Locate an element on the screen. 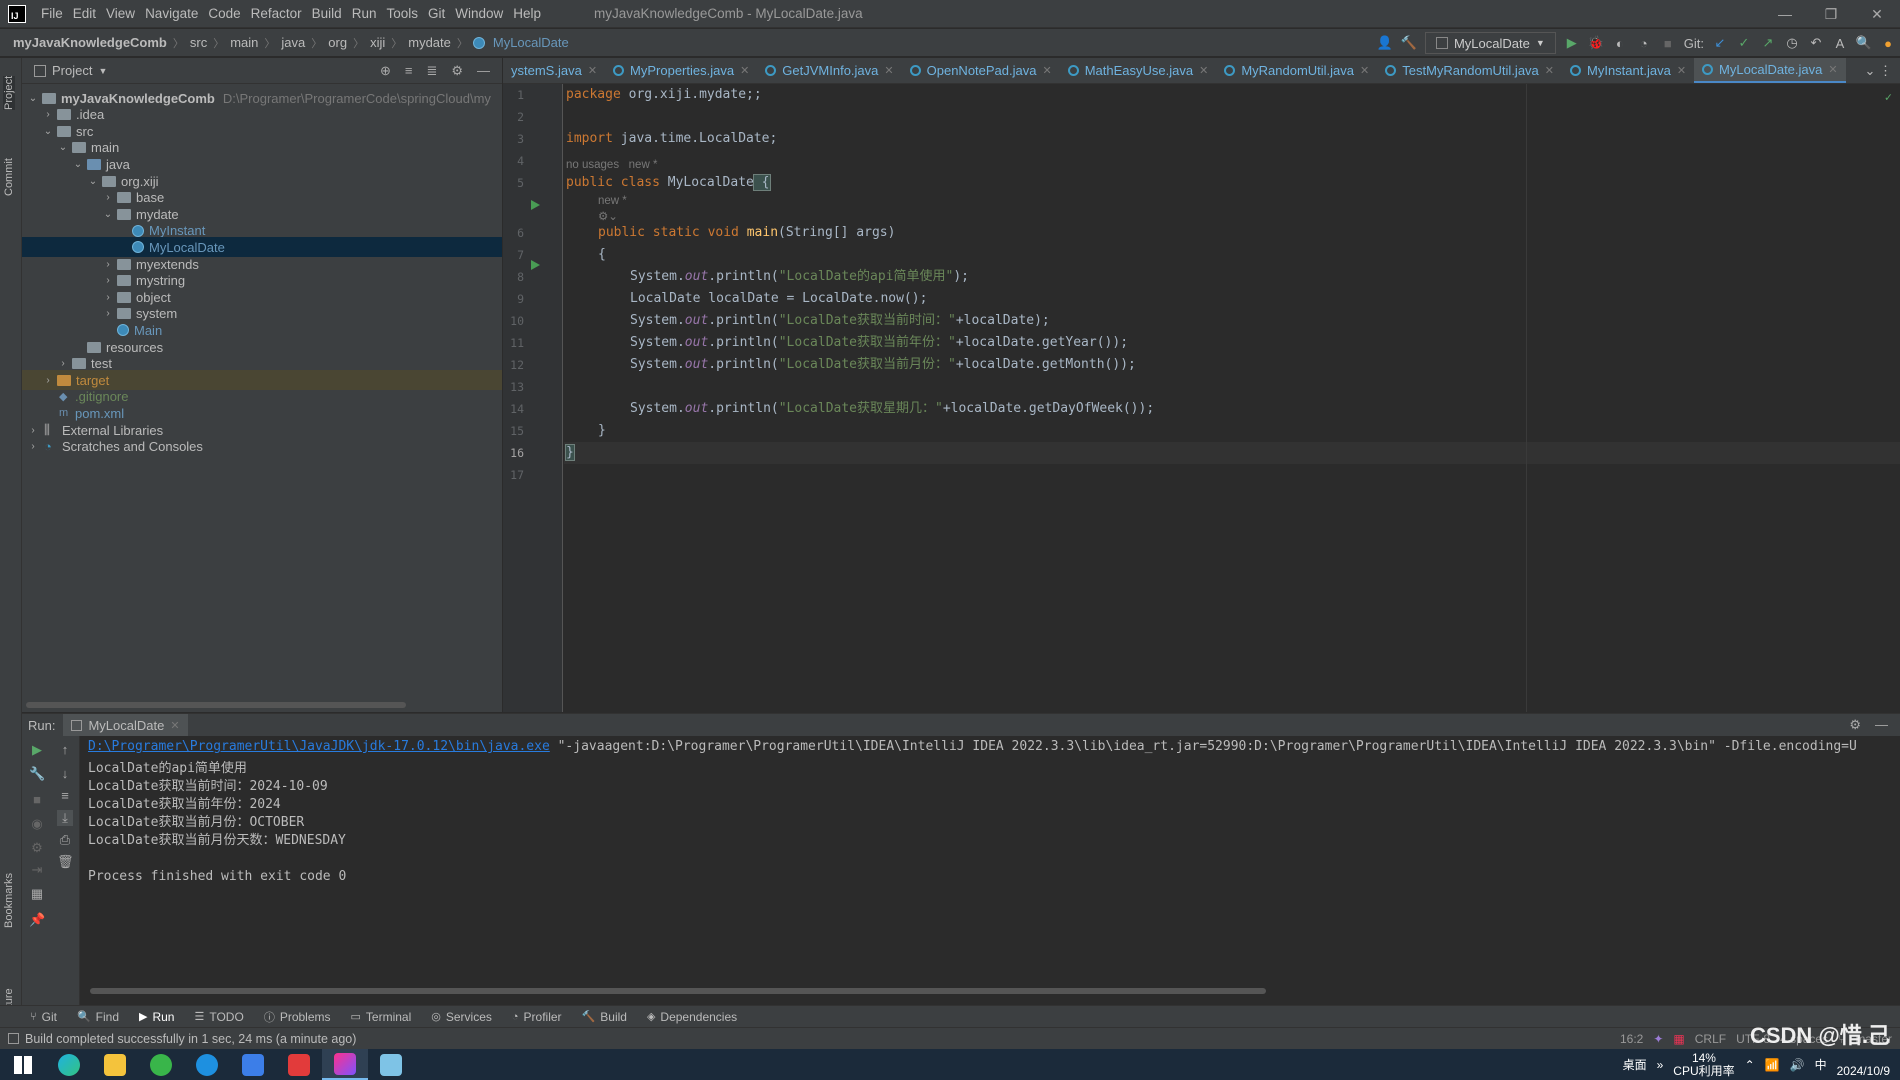  menu-code: Code is located at coordinates (224, 13).